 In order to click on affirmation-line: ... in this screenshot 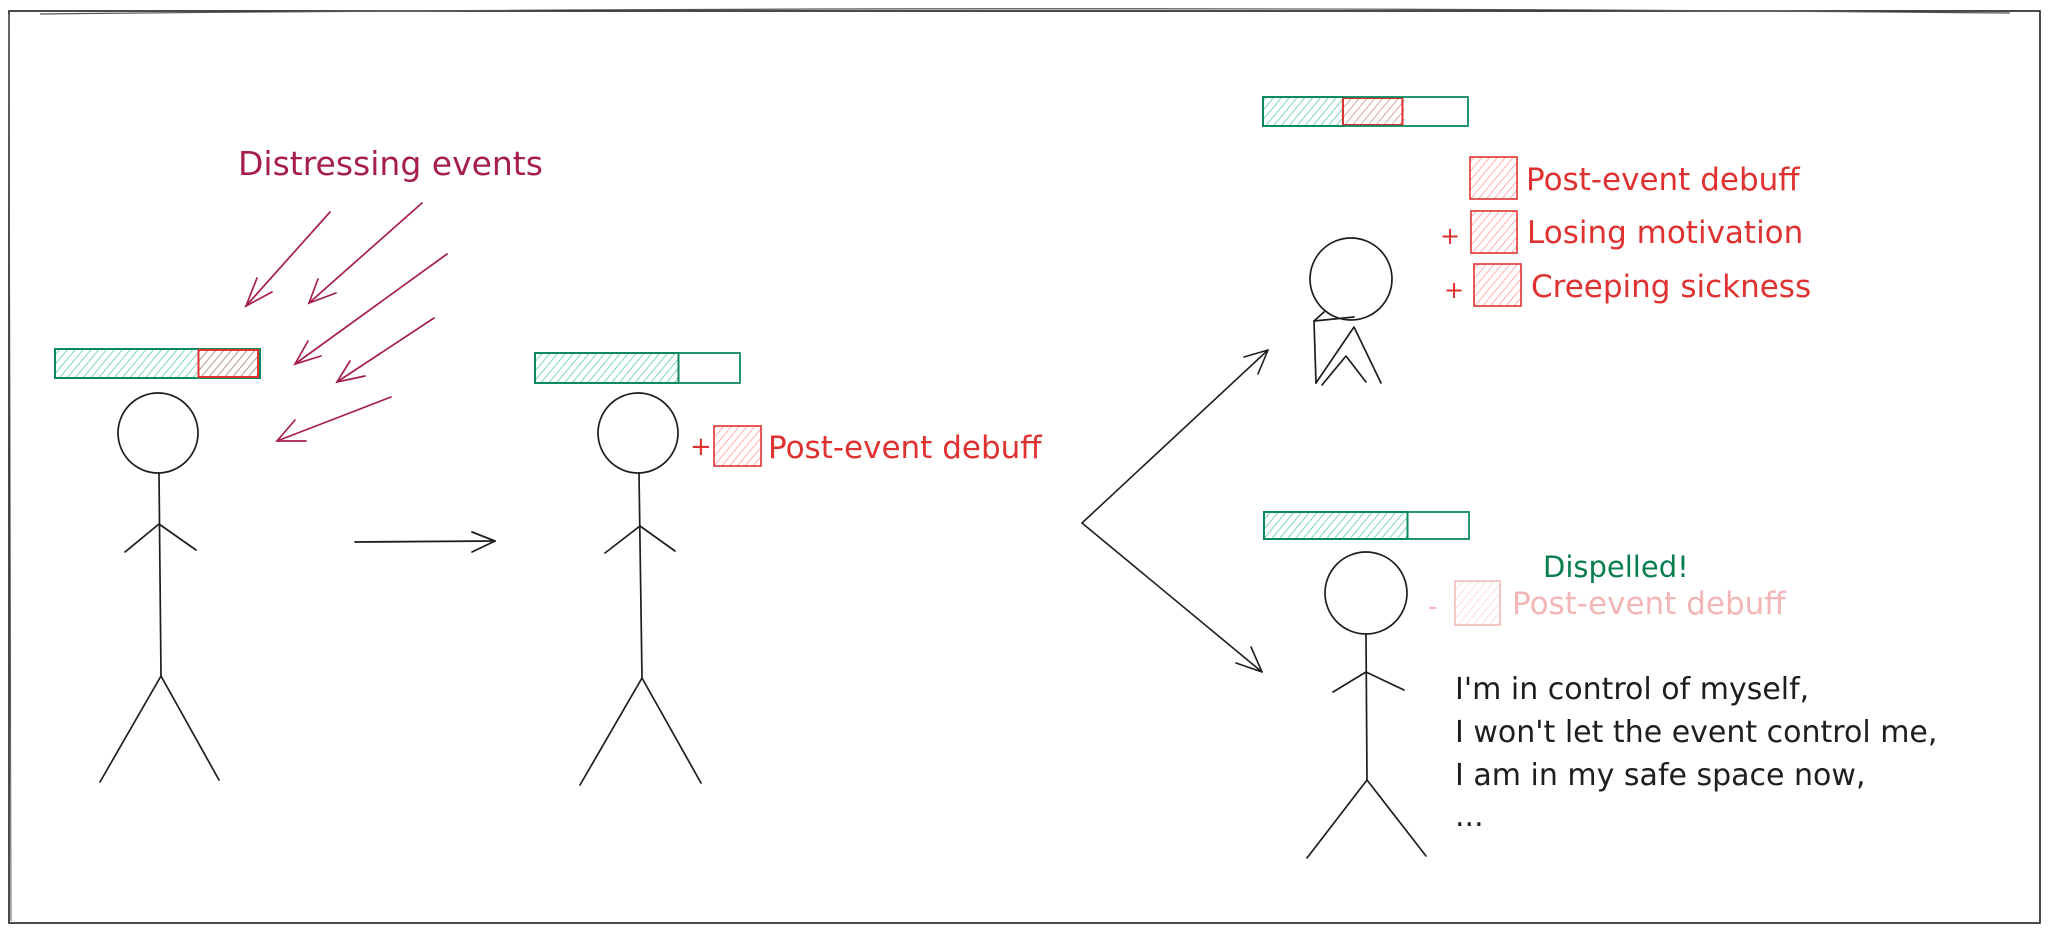, I will do `click(1469, 816)`.